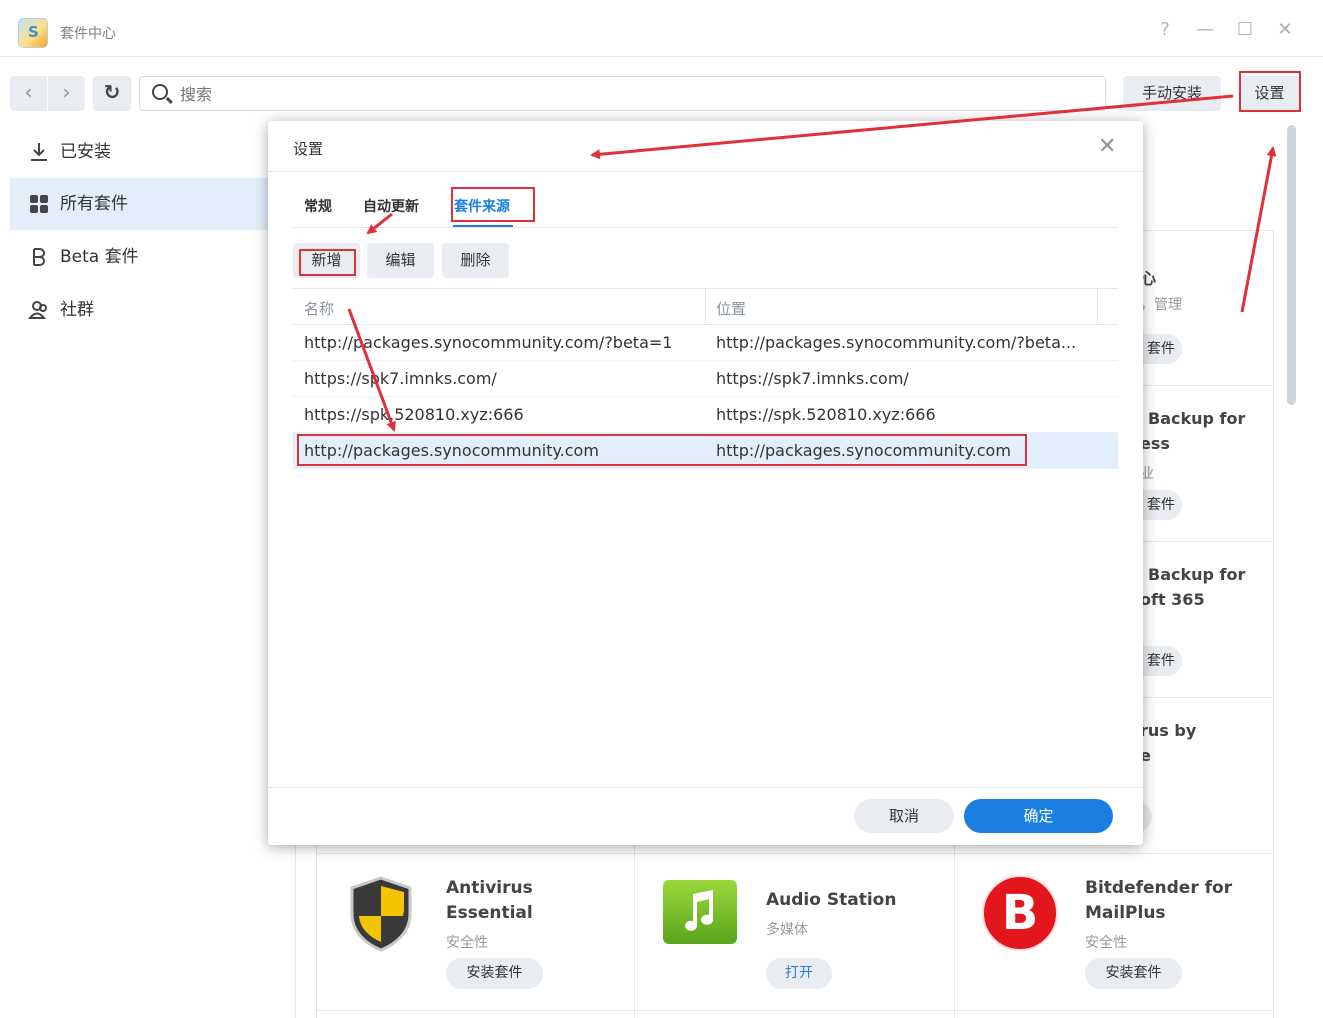 This screenshot has width=1323, height=1018. What do you see at coordinates (1245, 29) in the screenshot?
I see `maximize-icon: ☐` at bounding box center [1245, 29].